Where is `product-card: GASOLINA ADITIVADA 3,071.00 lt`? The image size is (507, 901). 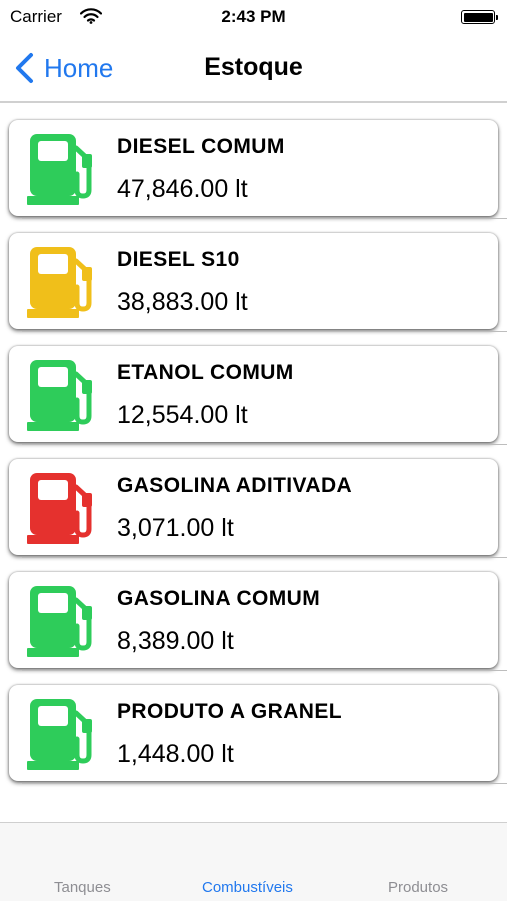 product-card: GASOLINA ADITIVADA 3,071.00 lt is located at coordinates (253, 507).